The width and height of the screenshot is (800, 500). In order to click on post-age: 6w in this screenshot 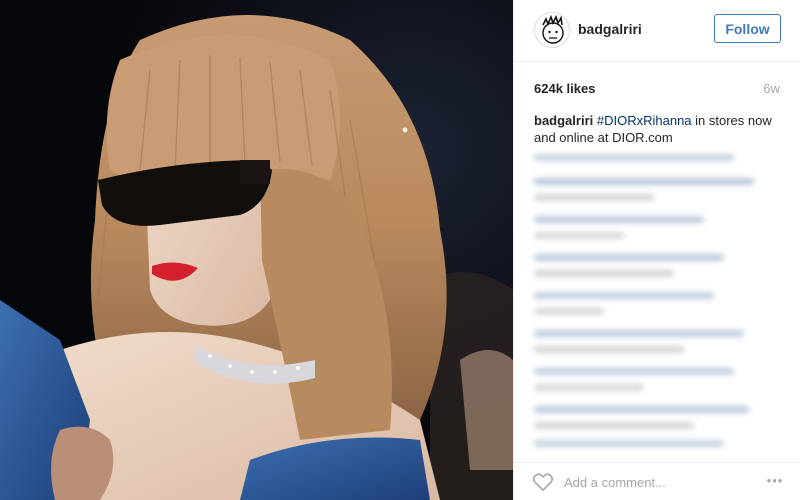, I will do `click(771, 88)`.